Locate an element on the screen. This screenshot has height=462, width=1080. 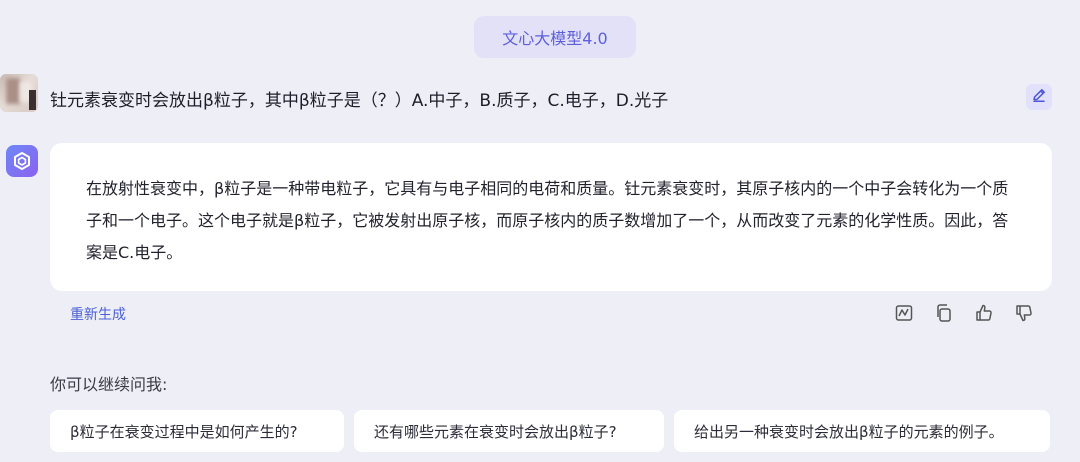
model-label: 文心大模型4.0 is located at coordinates (555, 38).